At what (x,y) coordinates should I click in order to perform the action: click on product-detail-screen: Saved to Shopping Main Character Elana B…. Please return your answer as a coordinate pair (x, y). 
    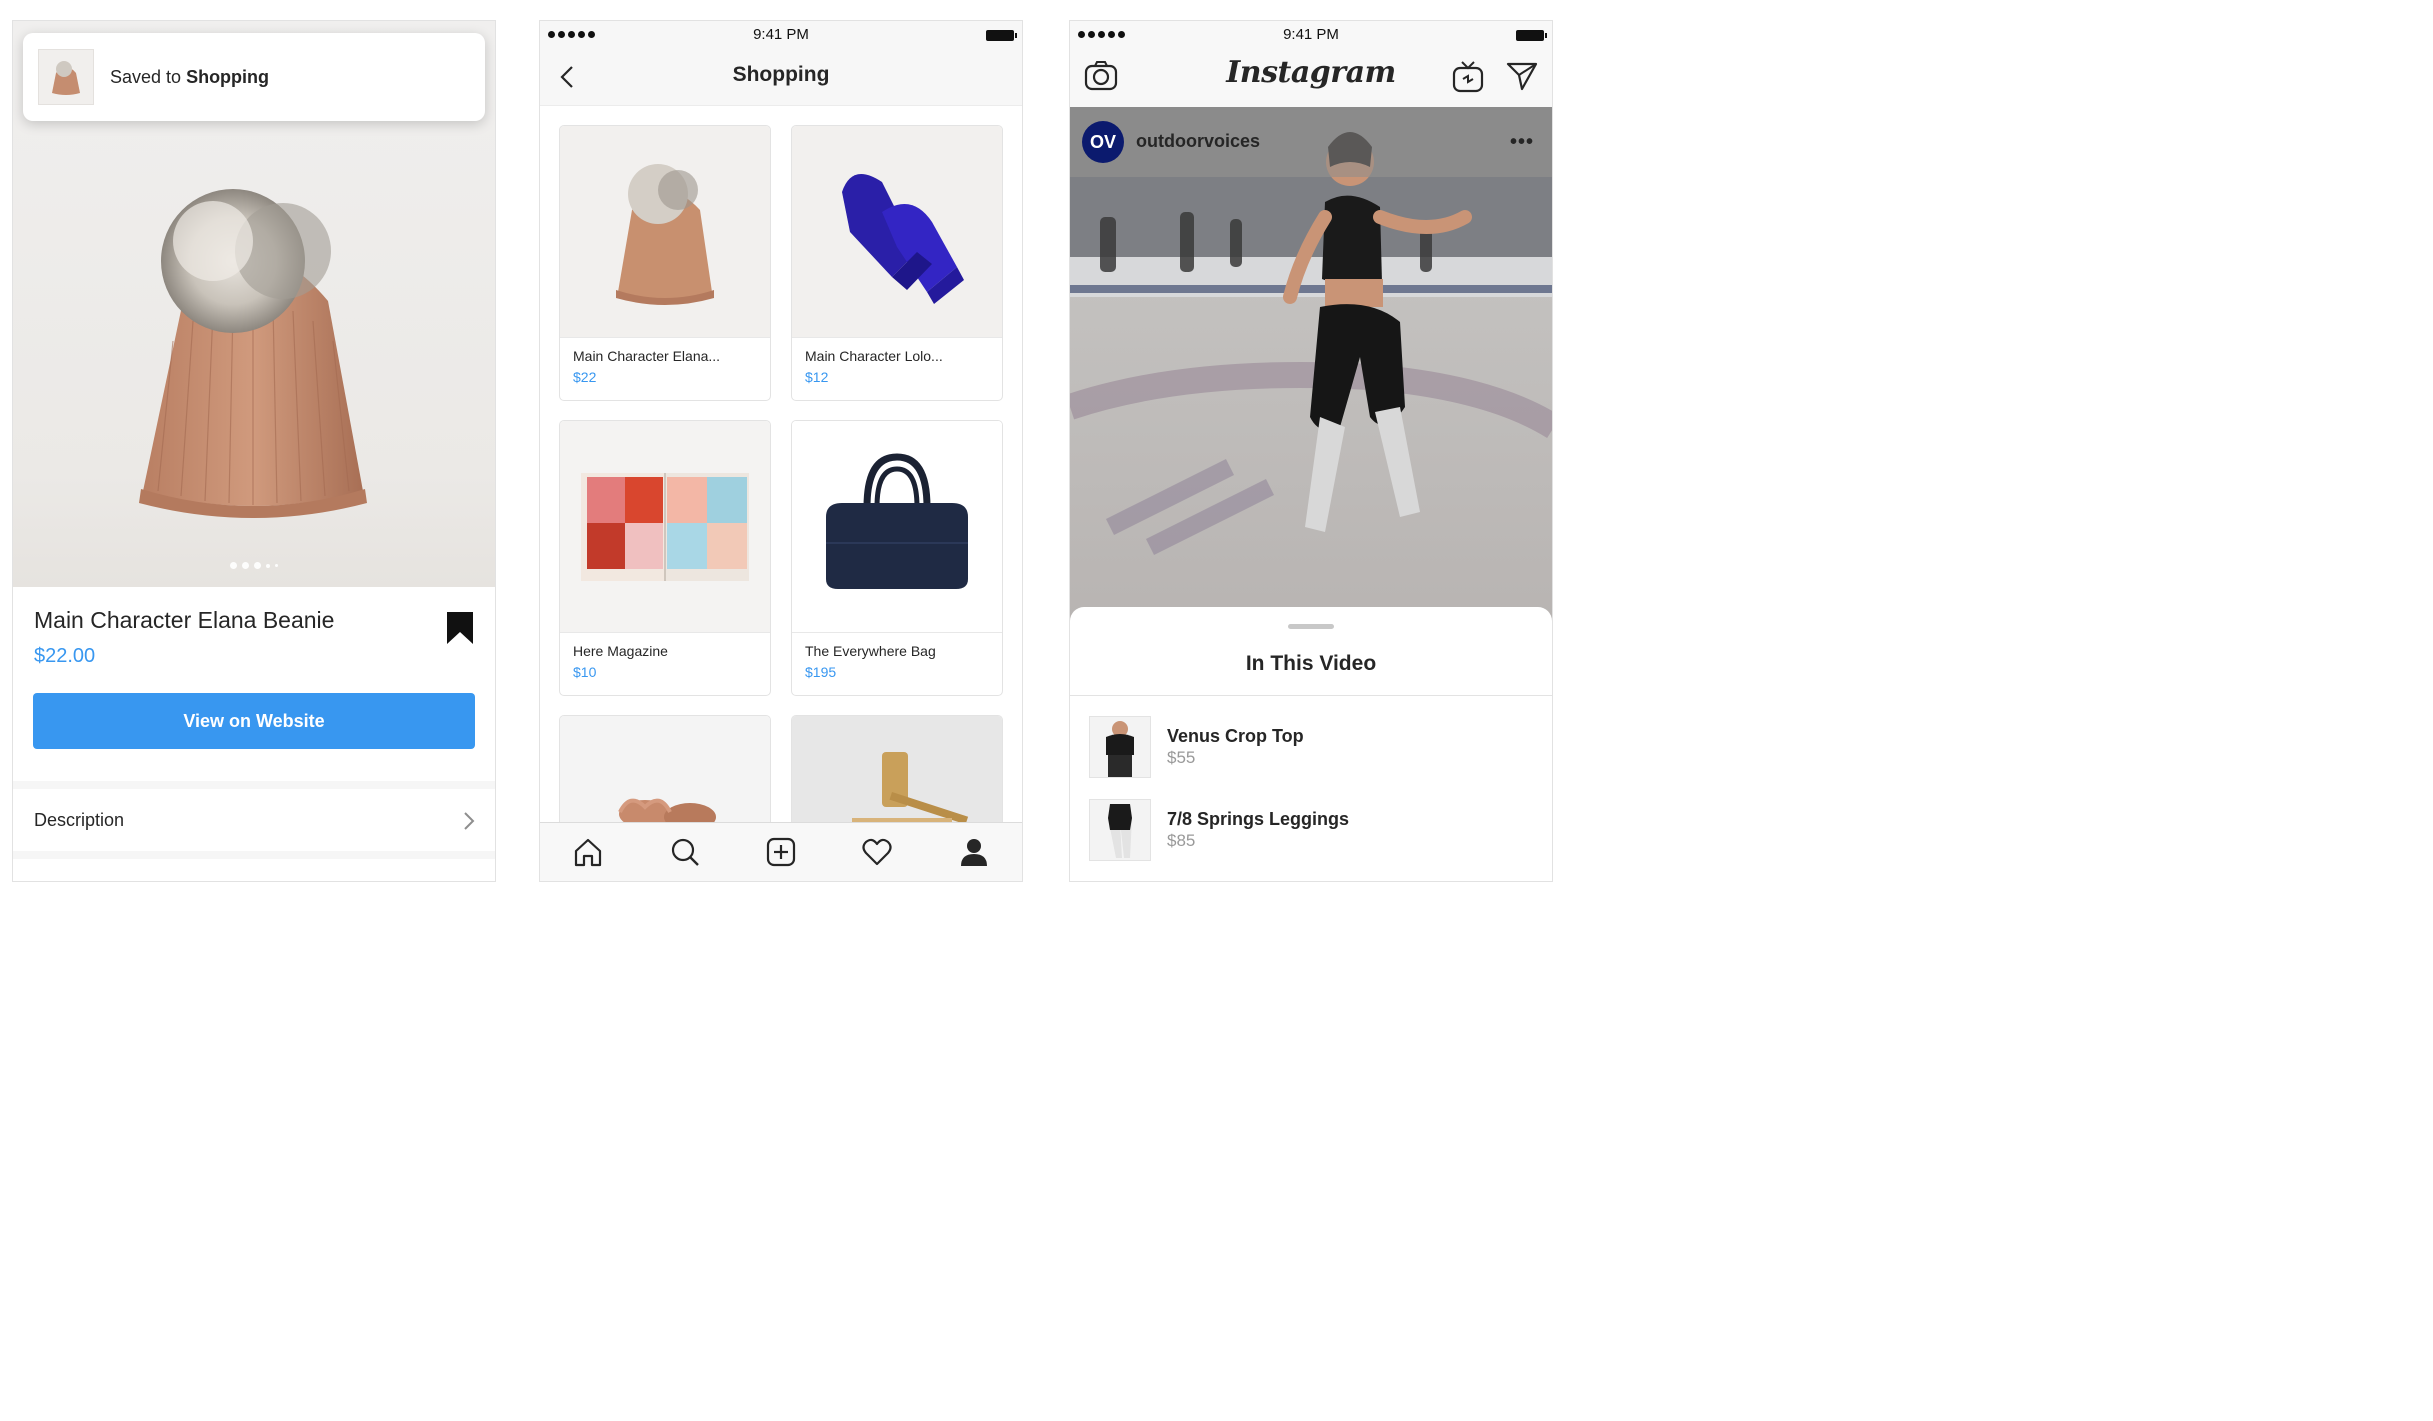
    Looking at the image, I should click on (254, 451).